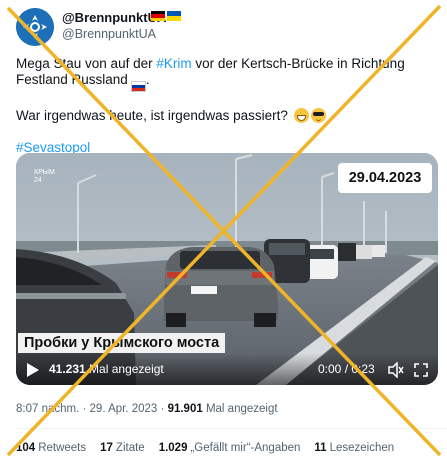 This screenshot has width=447, height=461. I want to click on brennpunkt-logo-icon, so click(35, 27).